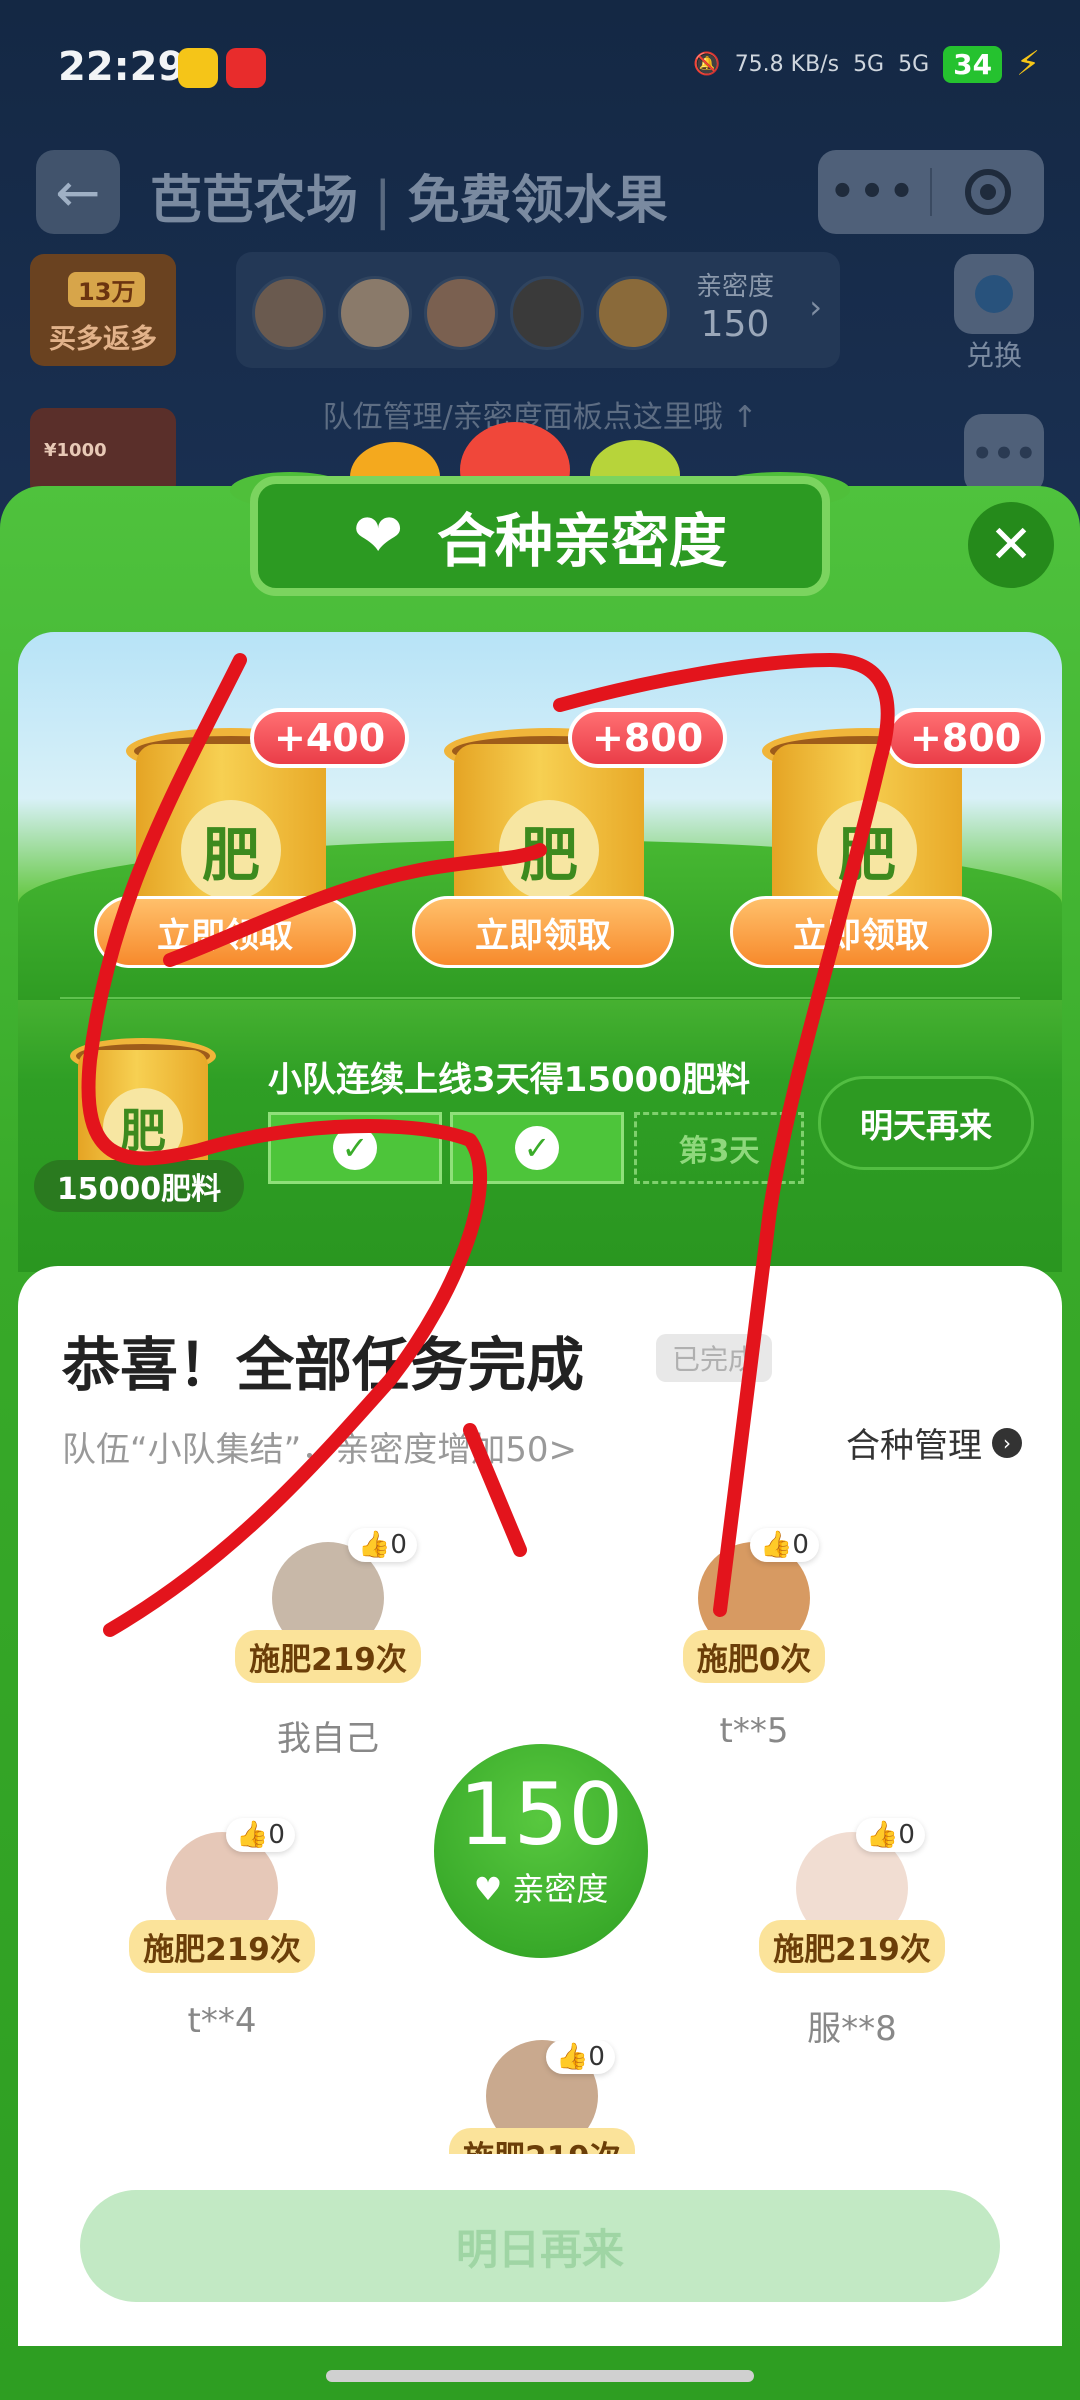 The image size is (1080, 2400). I want to click on day-3-pending: 第3天, so click(719, 1148).